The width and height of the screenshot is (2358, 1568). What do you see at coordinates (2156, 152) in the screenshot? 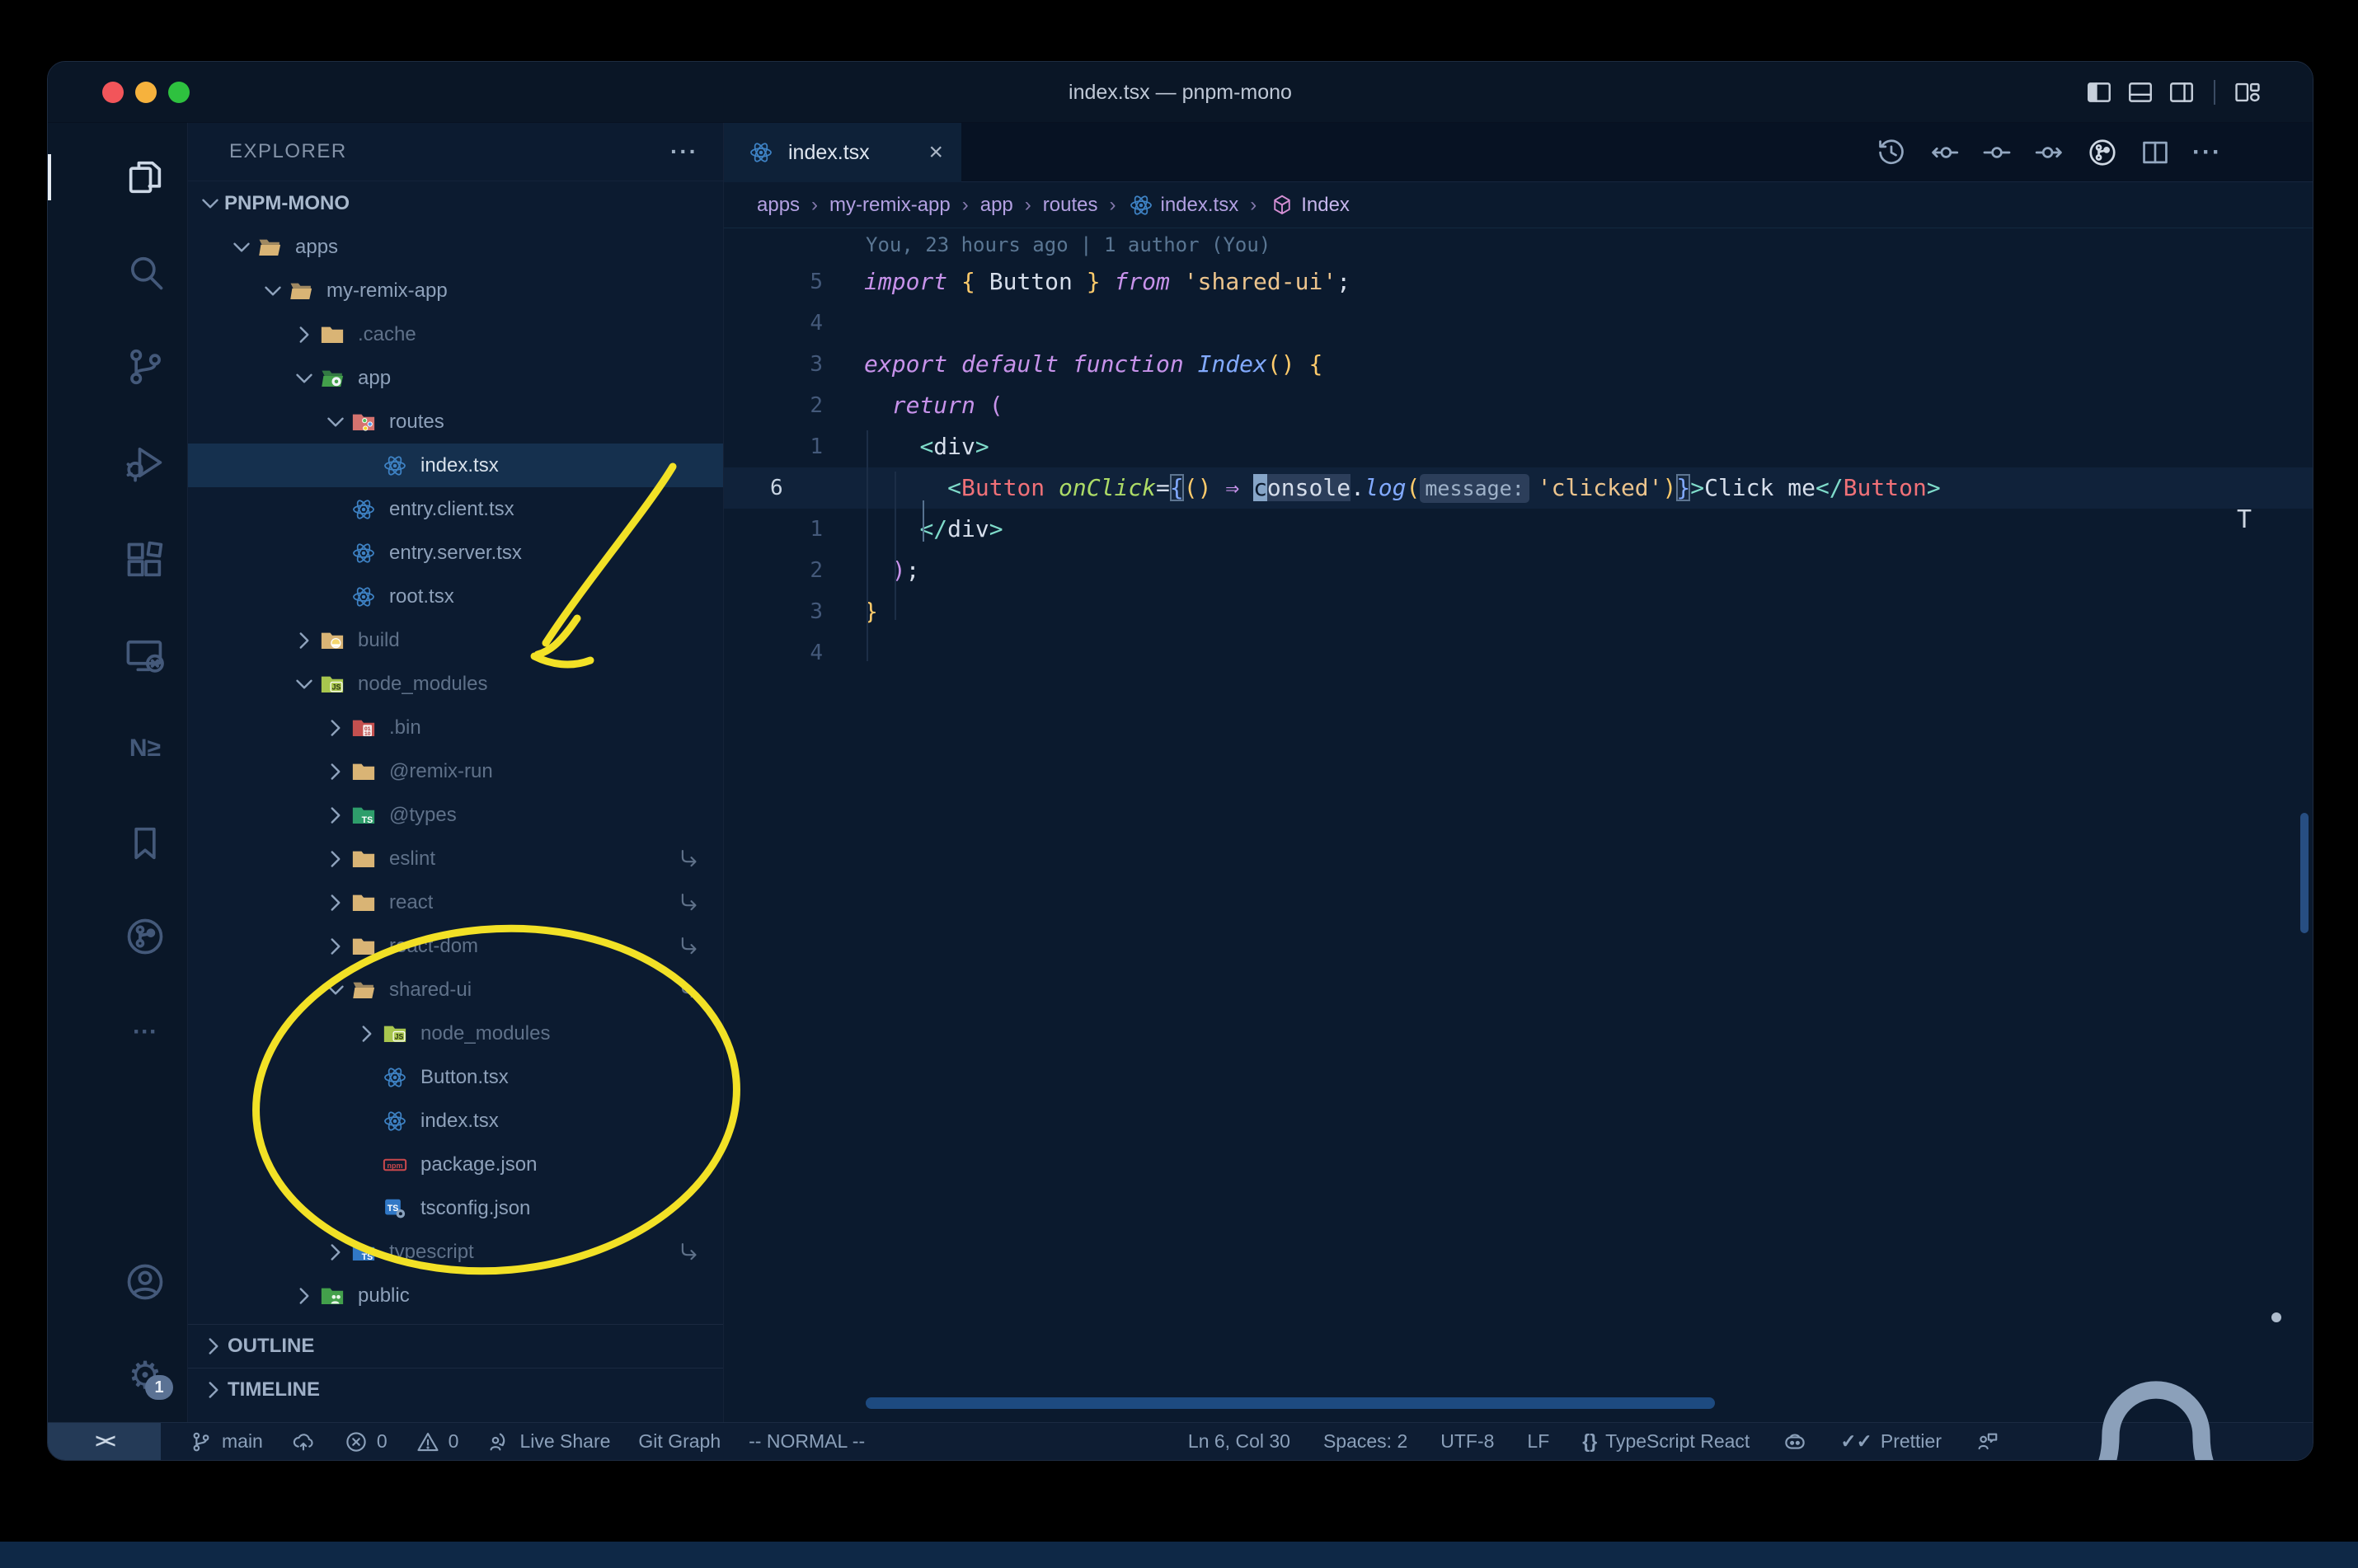
I see `split-editor-icon` at bounding box center [2156, 152].